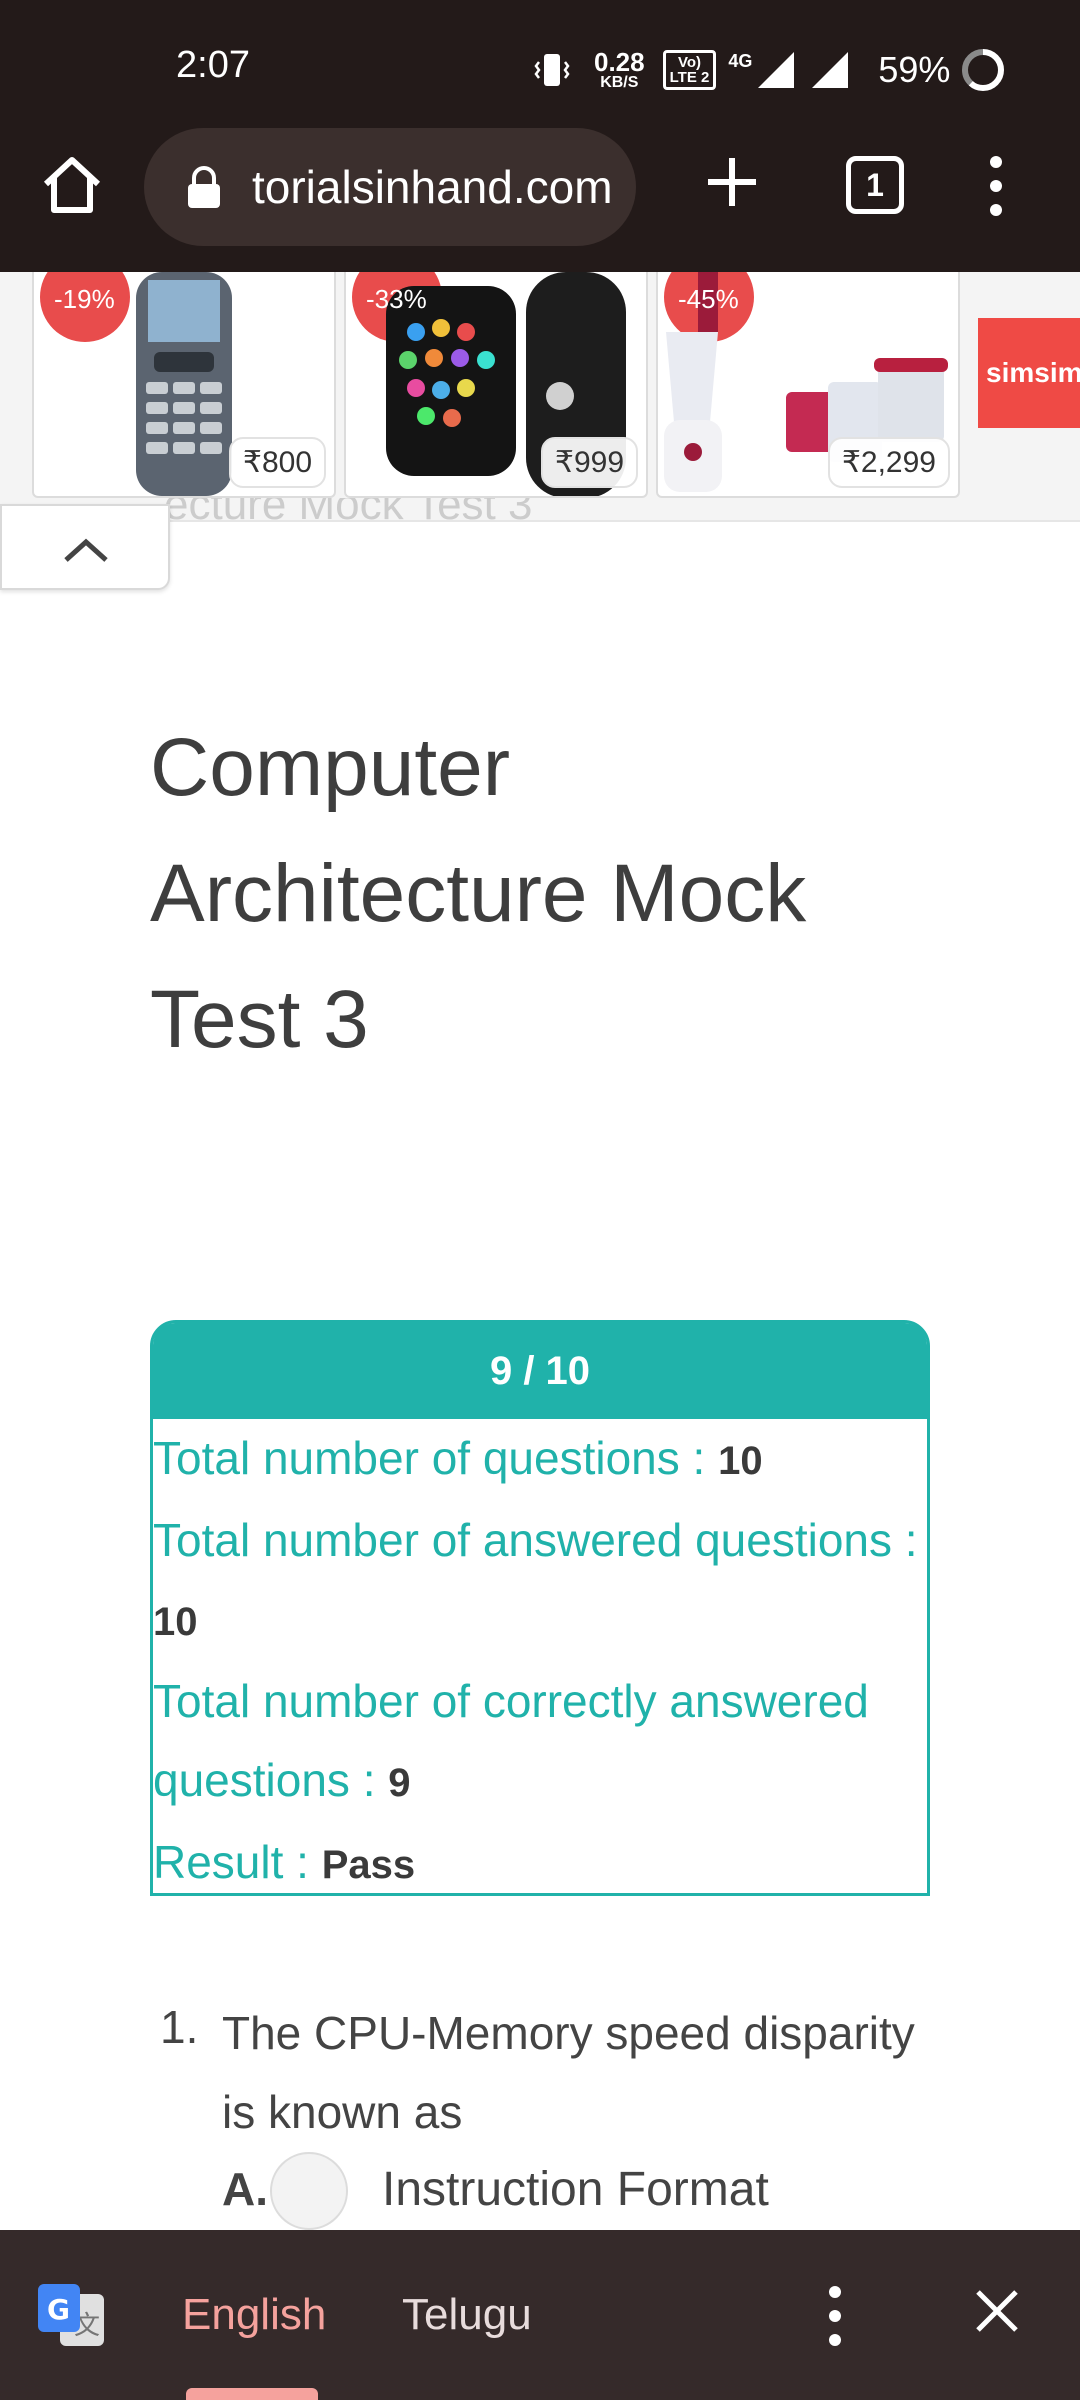 The height and width of the screenshot is (2400, 1080). I want to click on language-tab-english: English, so click(254, 2315).